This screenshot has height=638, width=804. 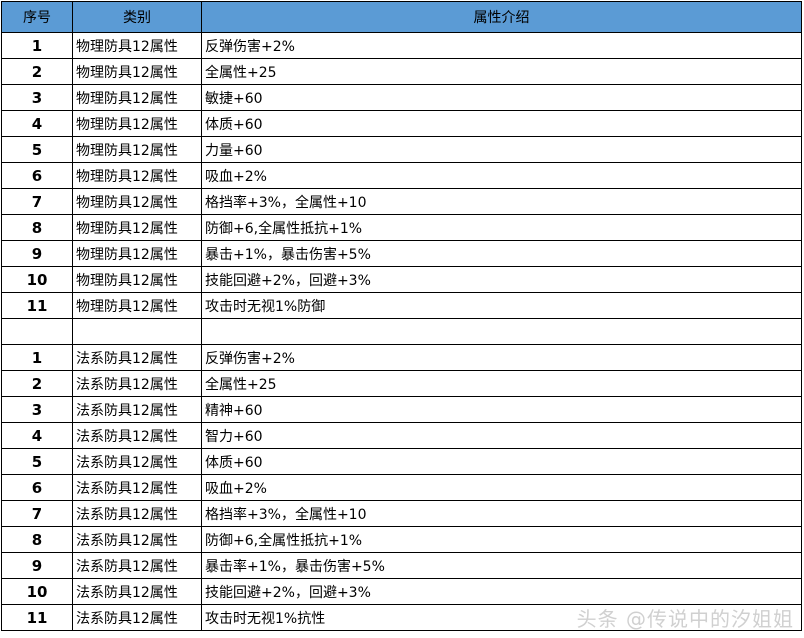 I want to click on table-row: 7 物理防具12属性 格挡率+3%，全属性+10, so click(x=401, y=201).